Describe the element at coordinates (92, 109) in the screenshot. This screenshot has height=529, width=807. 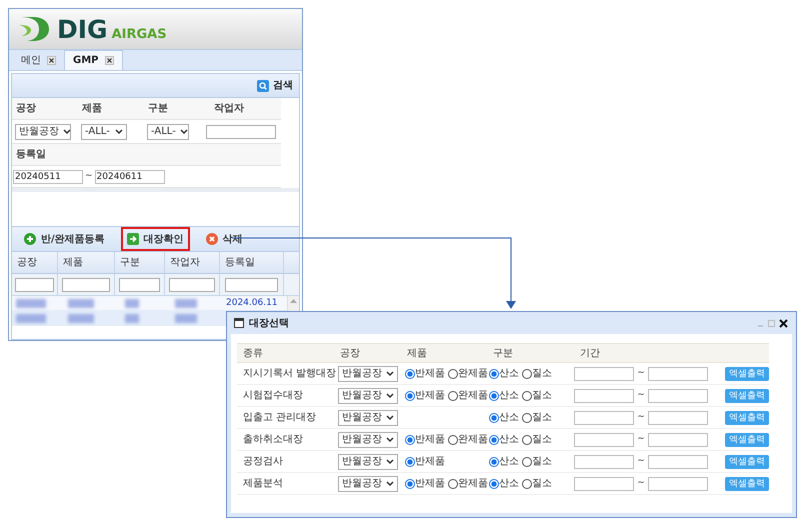
I see `filter-label: 제품` at that location.